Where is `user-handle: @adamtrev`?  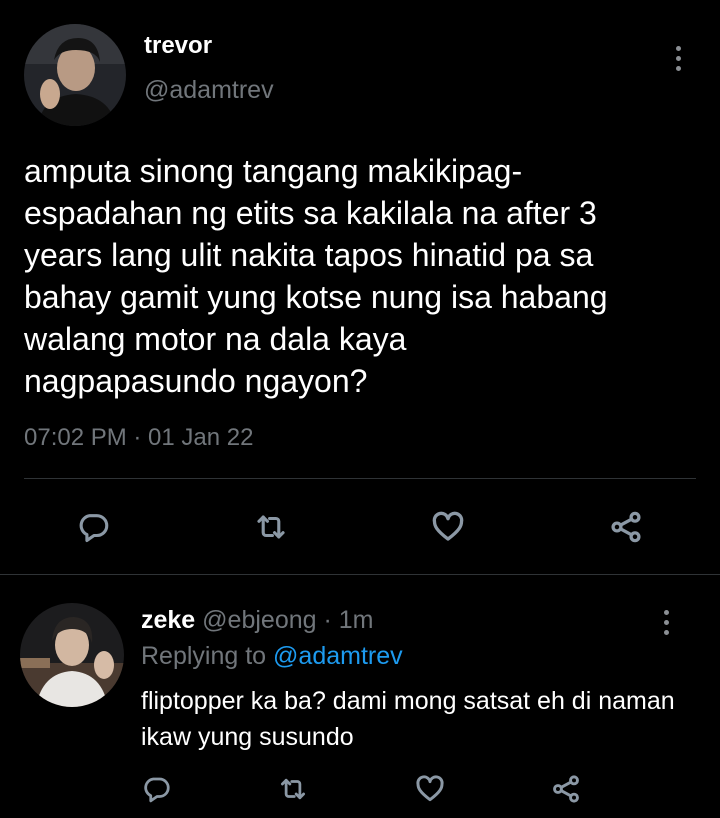
user-handle: @adamtrev is located at coordinates (209, 90).